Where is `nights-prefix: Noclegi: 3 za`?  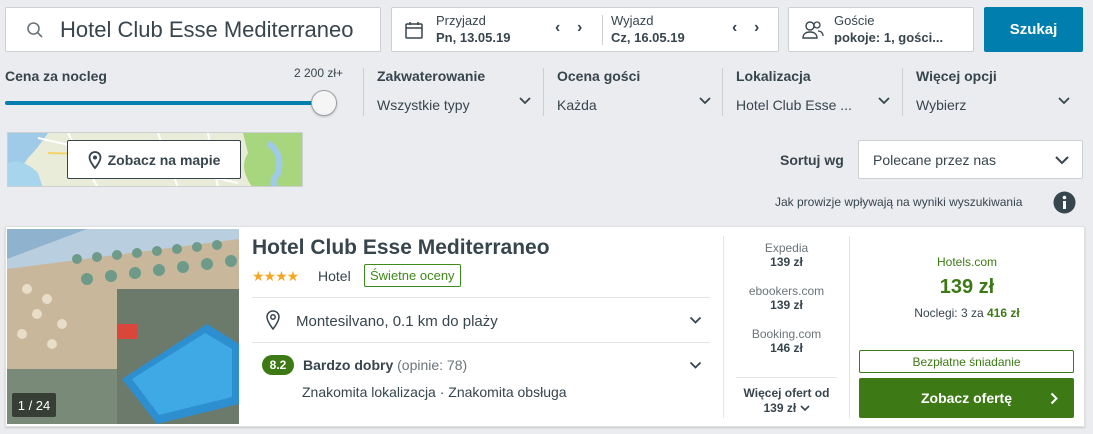
nights-prefix: Noclegi: 3 za is located at coordinates (949, 313).